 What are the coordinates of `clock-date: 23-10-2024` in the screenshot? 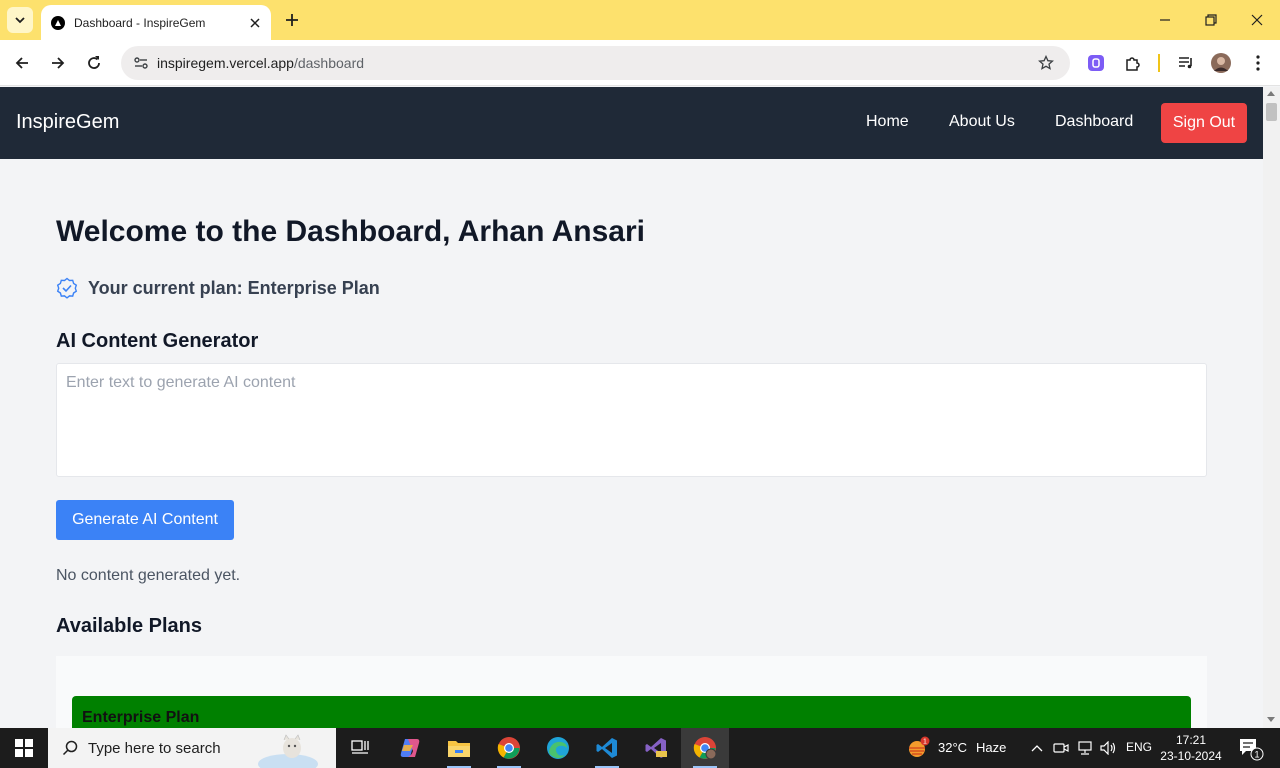 It's located at (1191, 756).